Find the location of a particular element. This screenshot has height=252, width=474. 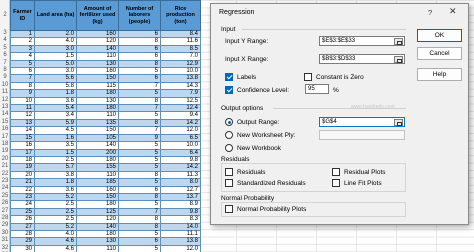

table-cell: 6.4 is located at coordinates (180, 152).